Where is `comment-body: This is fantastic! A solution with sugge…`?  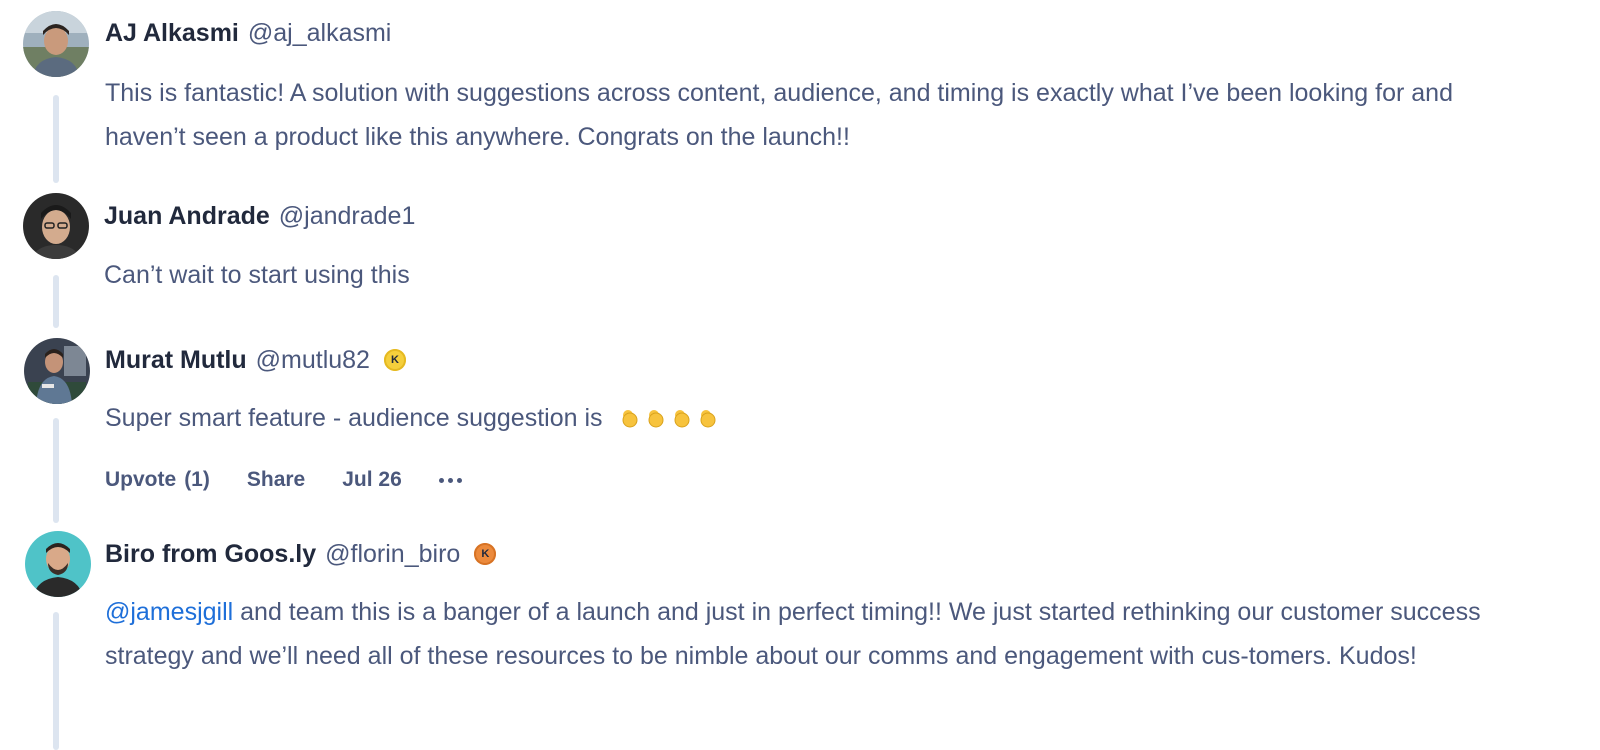
comment-body: This is fantastic! A solution with sugge… is located at coordinates (779, 115).